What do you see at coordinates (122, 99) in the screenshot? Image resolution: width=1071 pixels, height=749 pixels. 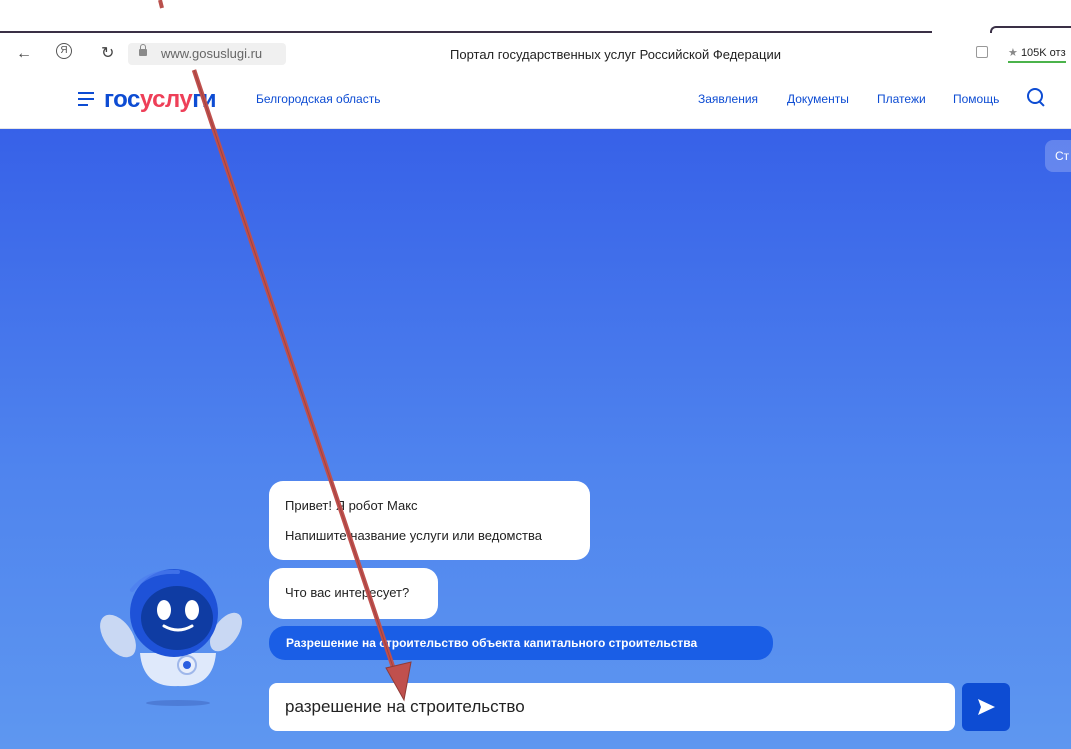 I see `logo-part-gos: гос` at bounding box center [122, 99].